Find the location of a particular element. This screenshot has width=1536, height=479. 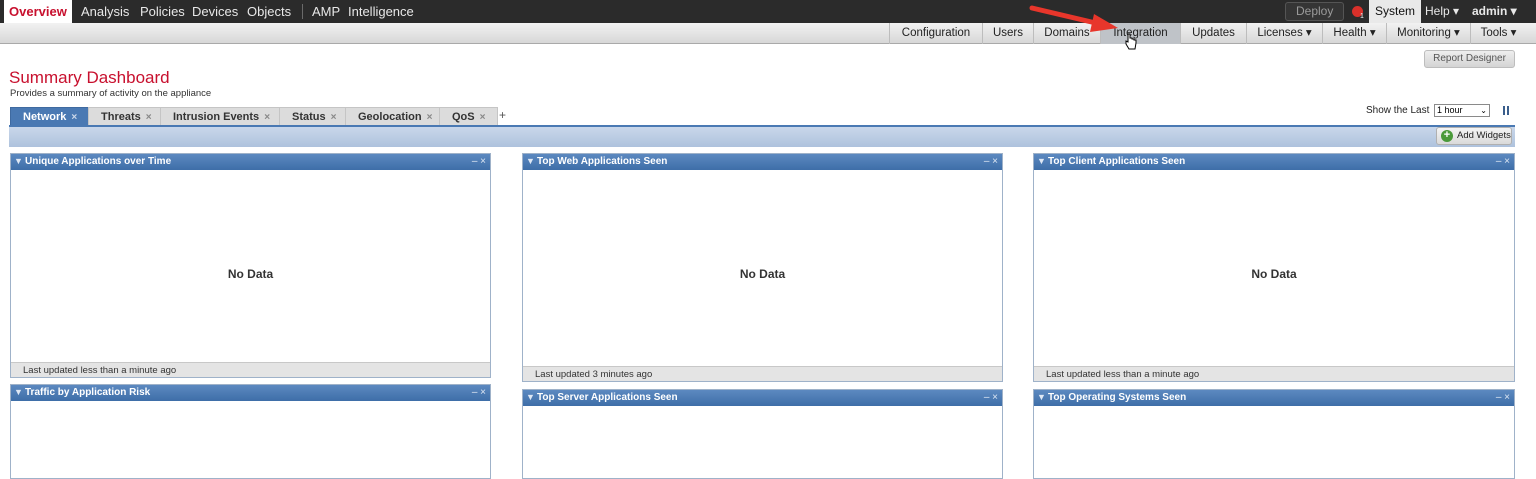

tab-label: Geolocation is located at coordinates (390, 117).